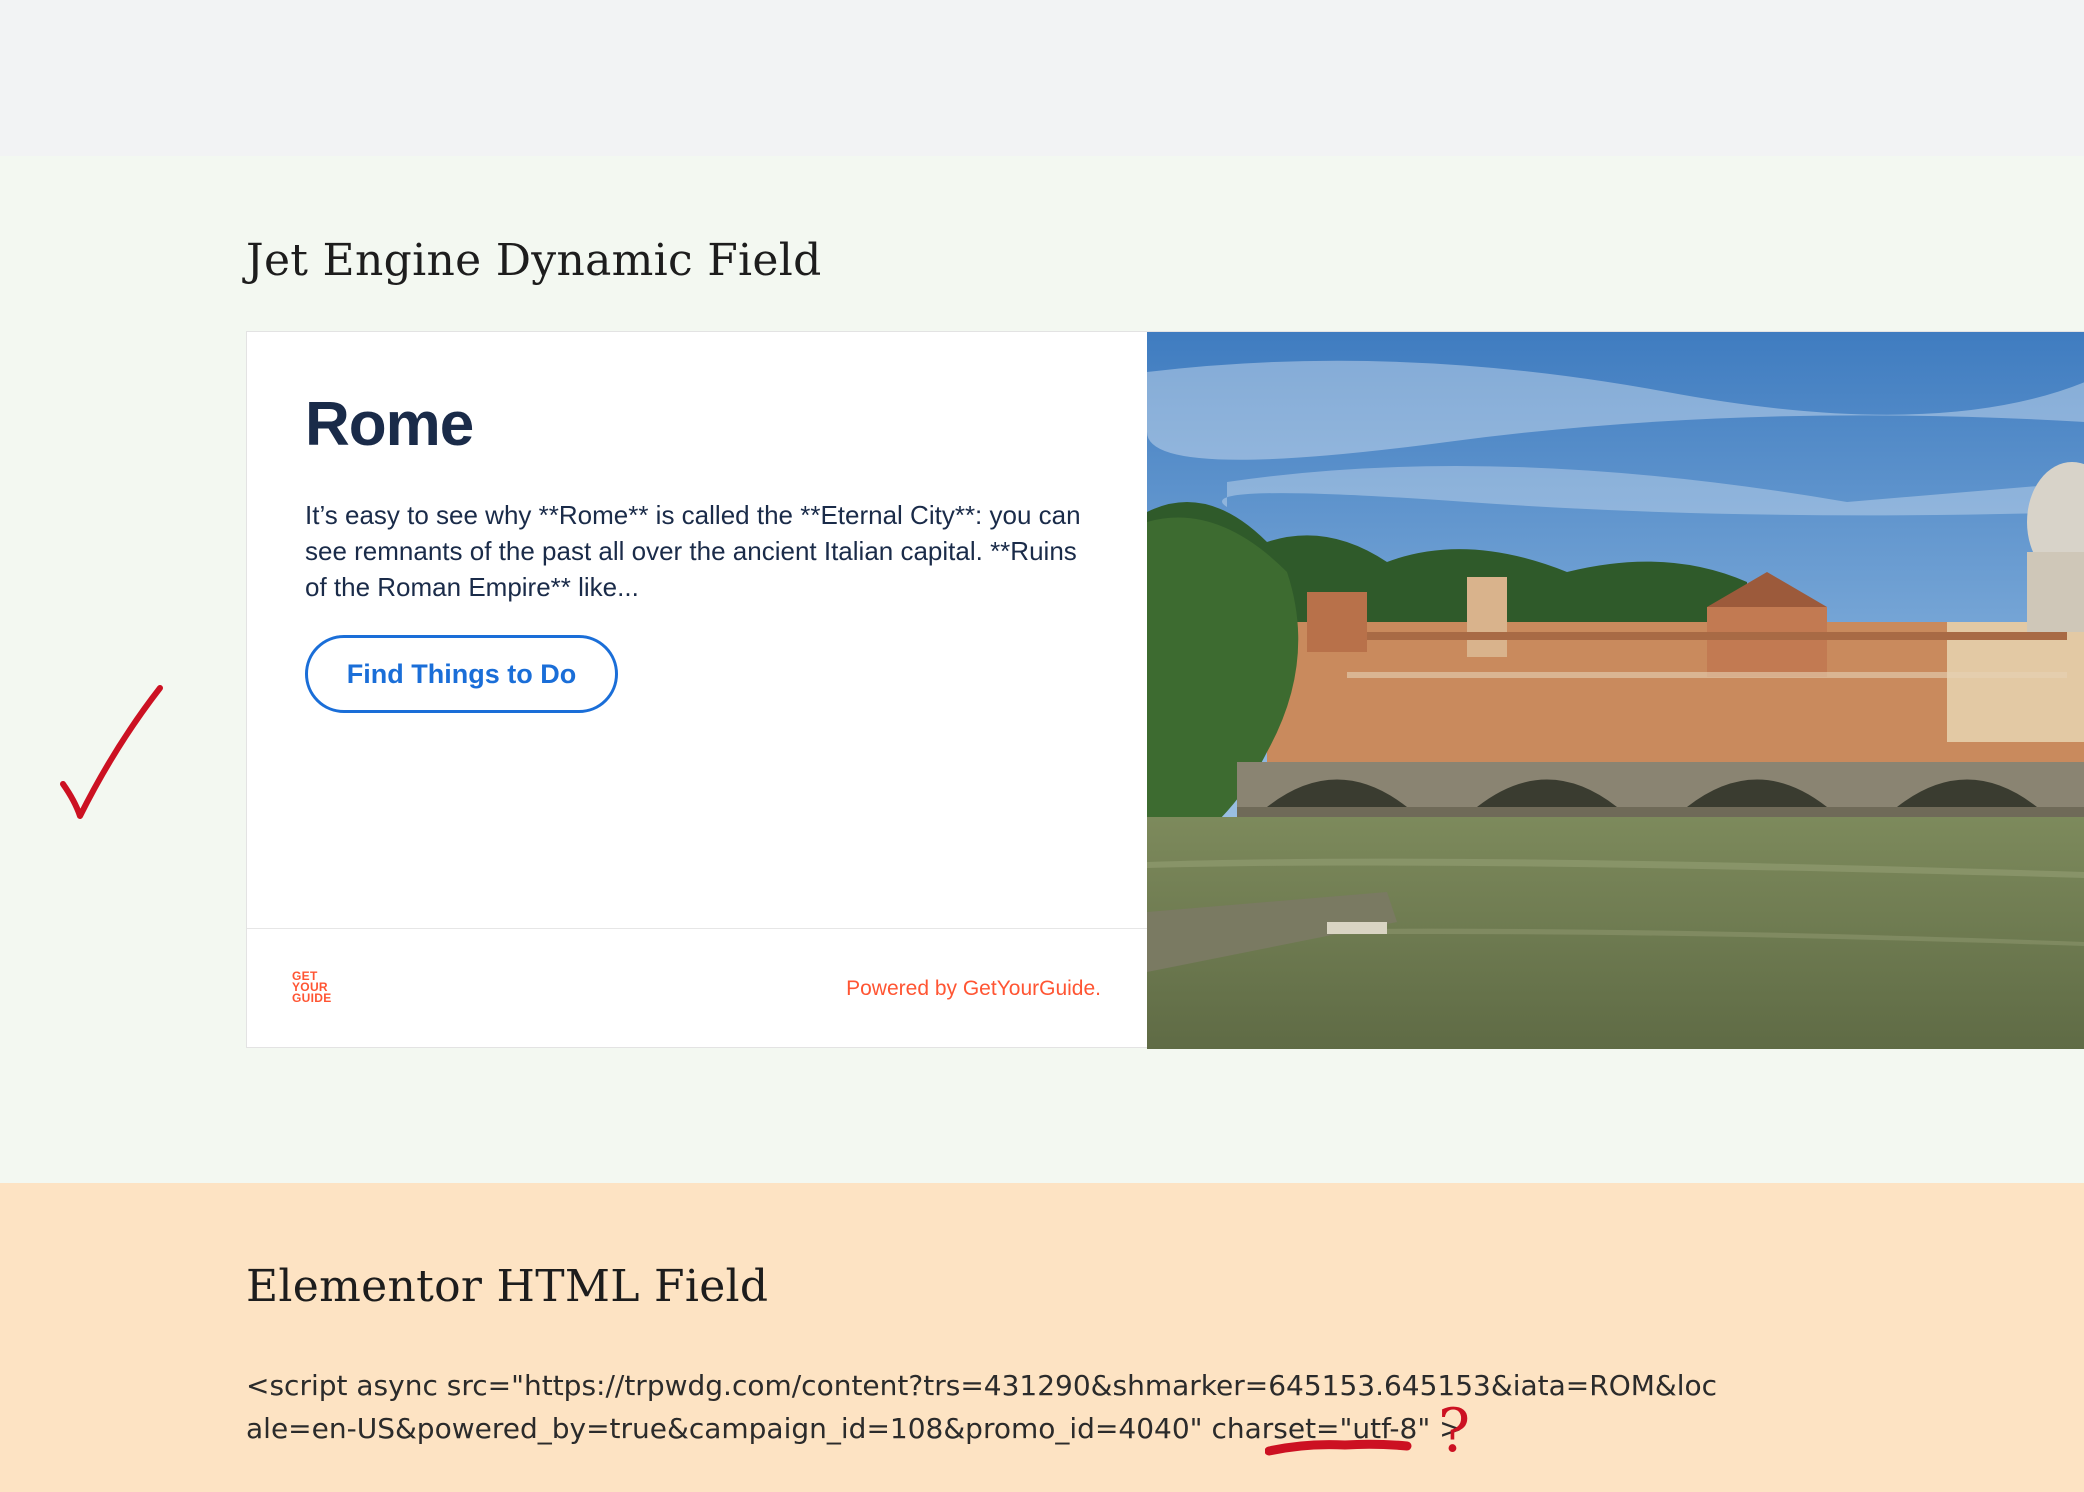 This screenshot has width=2084, height=1492. Describe the element at coordinates (111, 752) in the screenshot. I see `checkmark-icon` at that location.